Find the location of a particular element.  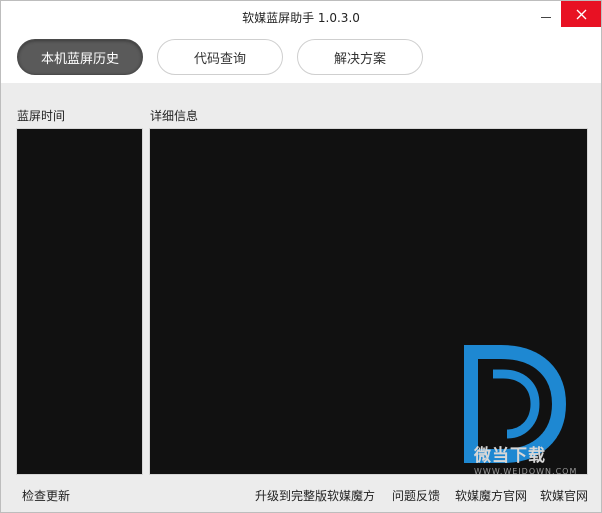

window-title: 软媒蓝屏助手 1.0.3.0 is located at coordinates (301, 18).